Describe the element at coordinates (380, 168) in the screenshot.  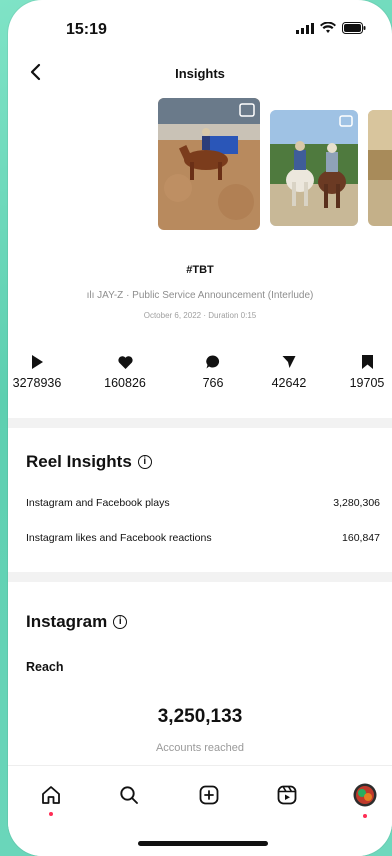
I see `reel-thumbnail-partial` at that location.